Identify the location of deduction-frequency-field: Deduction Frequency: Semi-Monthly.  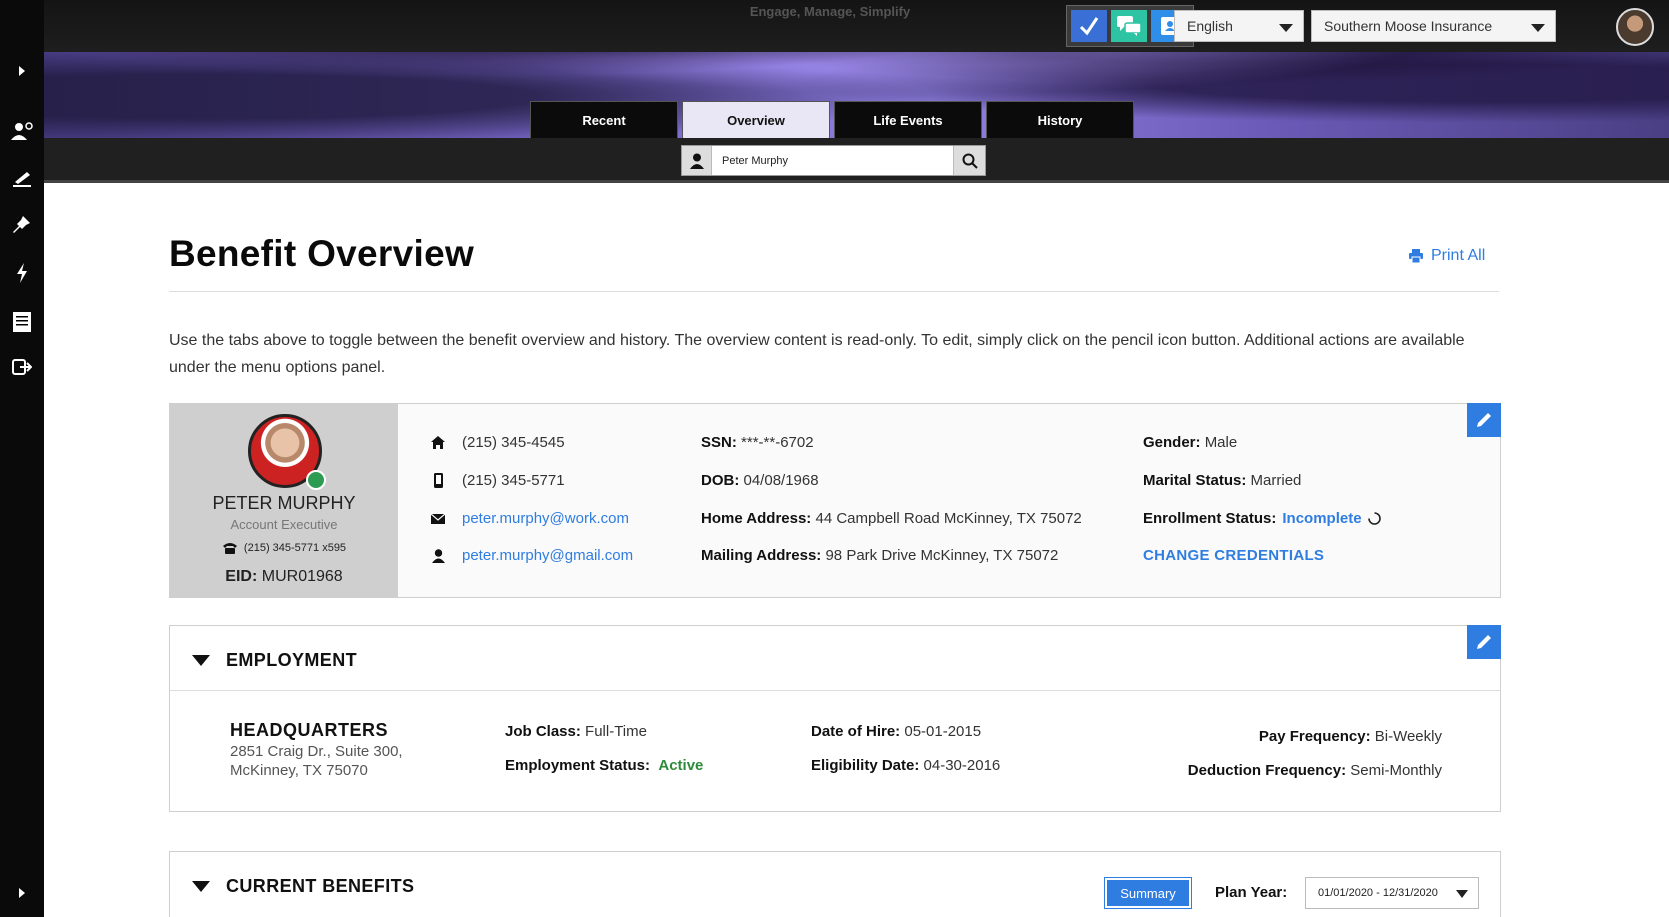
(1315, 770).